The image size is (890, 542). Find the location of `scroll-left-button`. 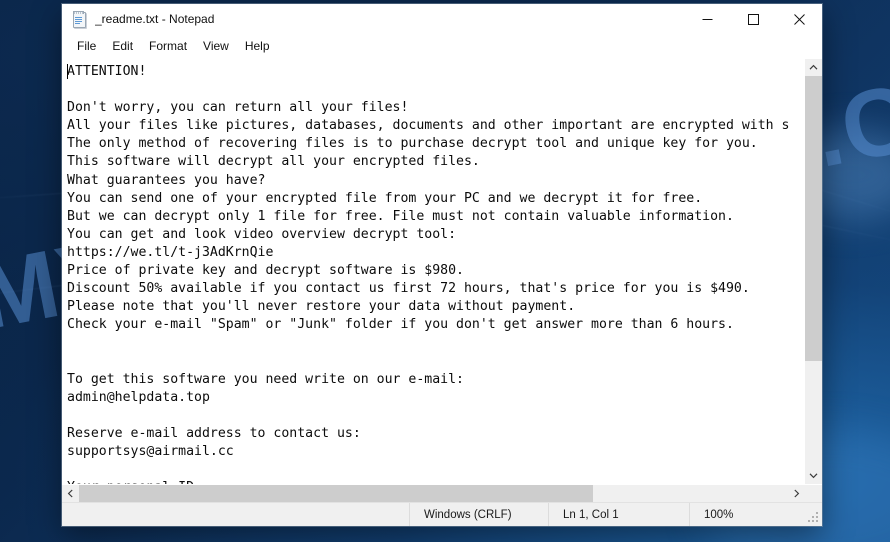

scroll-left-button is located at coordinates (70, 493).